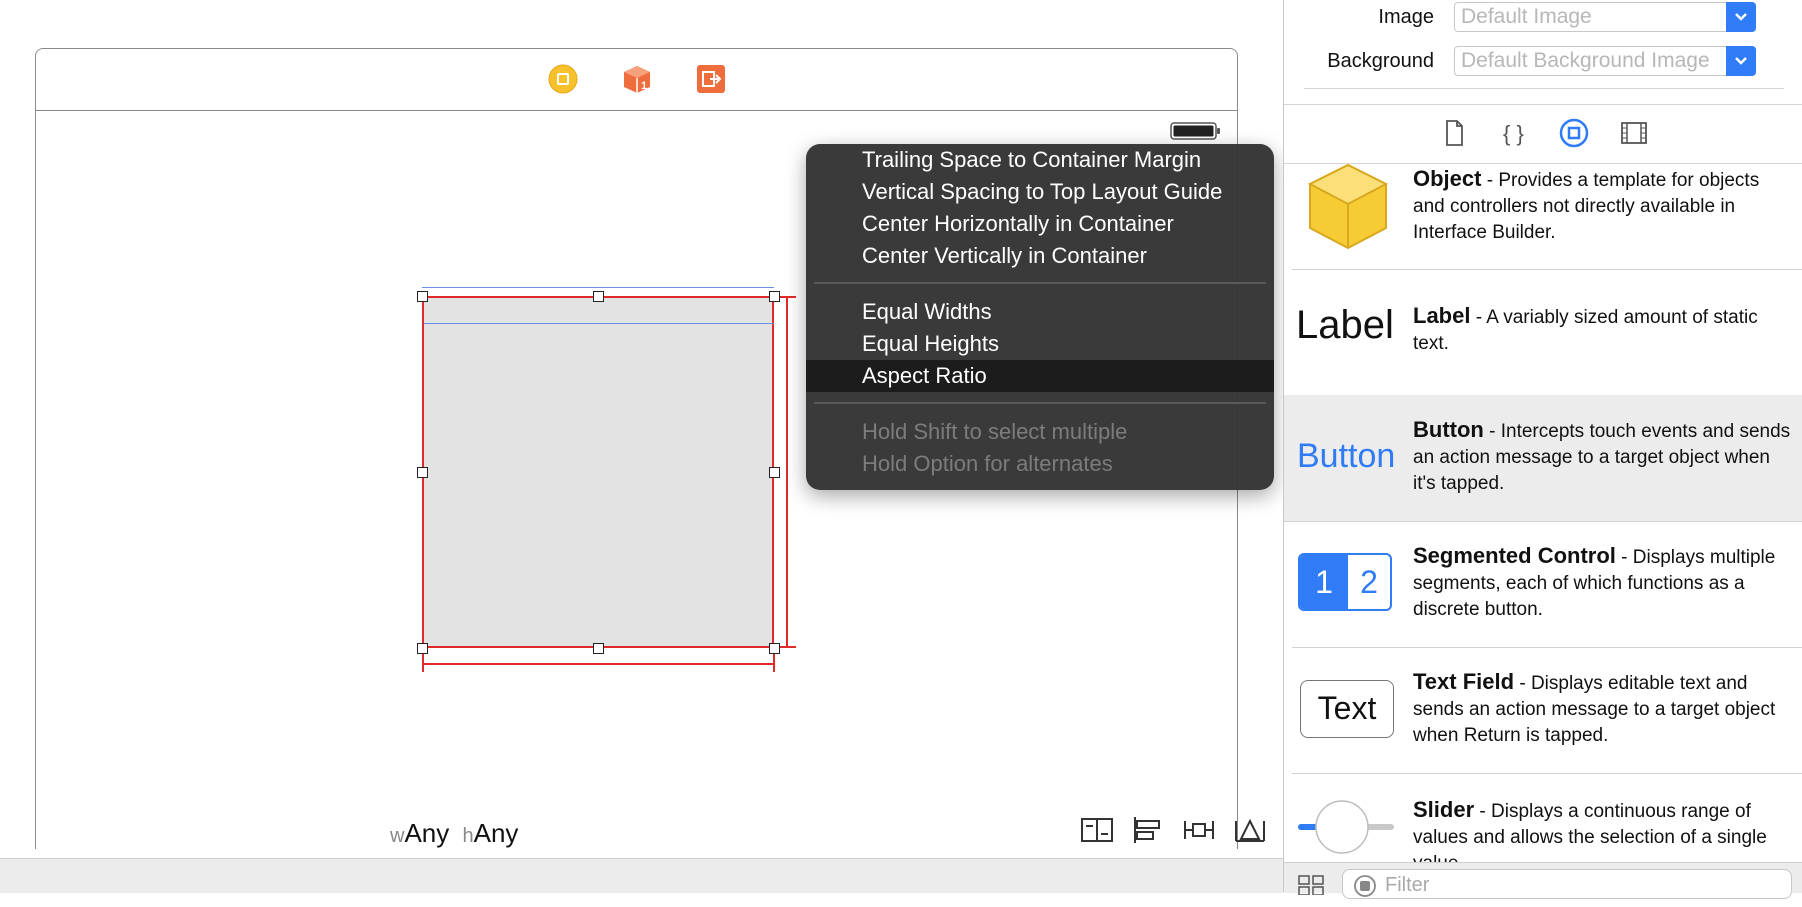 This screenshot has height=907, width=1802. Describe the element at coordinates (427, 833) in the screenshot. I see `width-size-class: Any` at that location.